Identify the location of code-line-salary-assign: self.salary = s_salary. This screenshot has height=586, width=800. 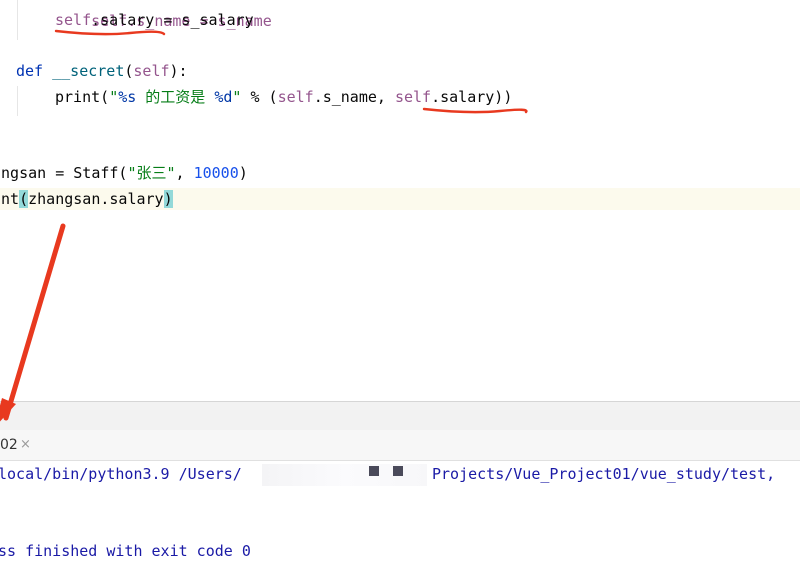
(154, 20).